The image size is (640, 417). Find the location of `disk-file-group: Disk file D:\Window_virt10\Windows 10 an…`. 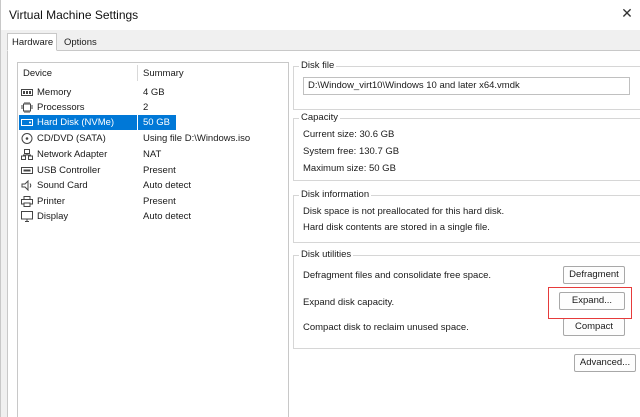

disk-file-group: Disk file D:\Window_virt10\Windows 10 an… is located at coordinates (466, 85).